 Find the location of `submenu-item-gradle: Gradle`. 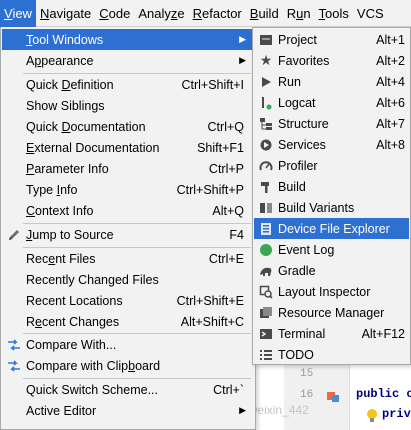

submenu-item-gradle: Gradle is located at coordinates (331, 270).